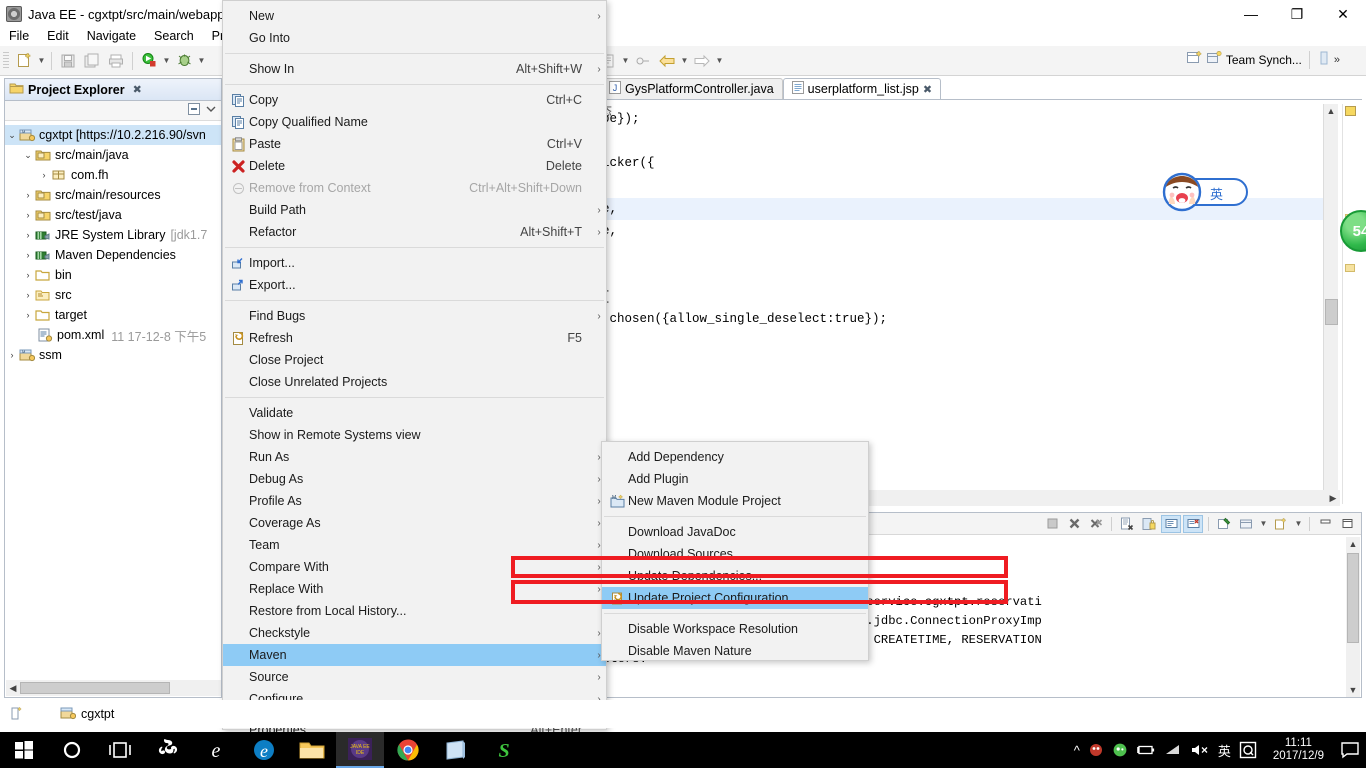 Image resolution: width=1366 pixels, height=768 pixels. What do you see at coordinates (149, 61) in the screenshot?
I see `run-icon` at bounding box center [149, 61].